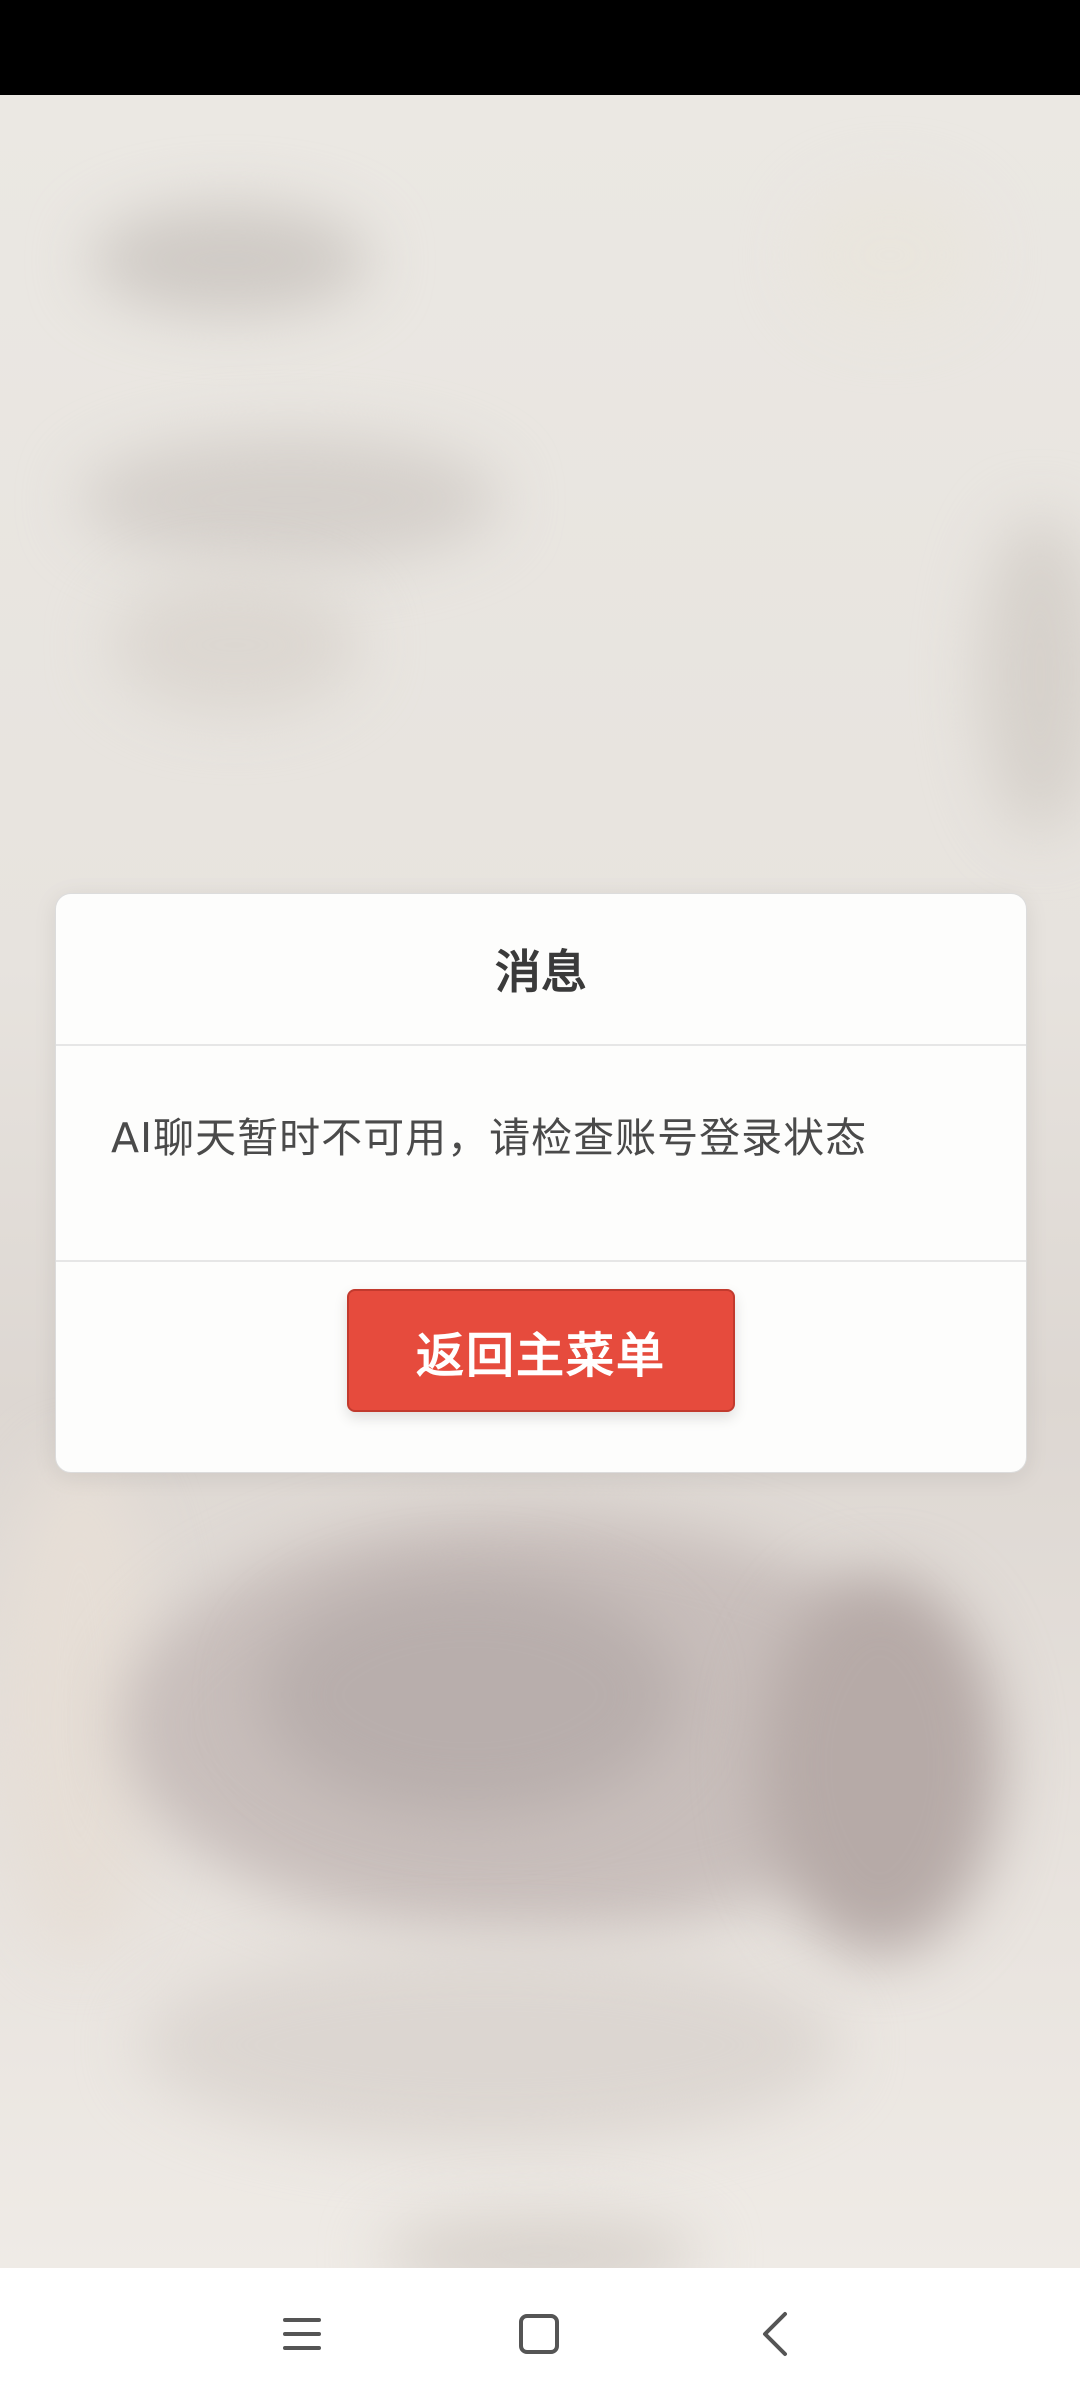 The width and height of the screenshot is (1080, 2400). Describe the element at coordinates (303, 2334) in the screenshot. I see `menu-icon` at that location.